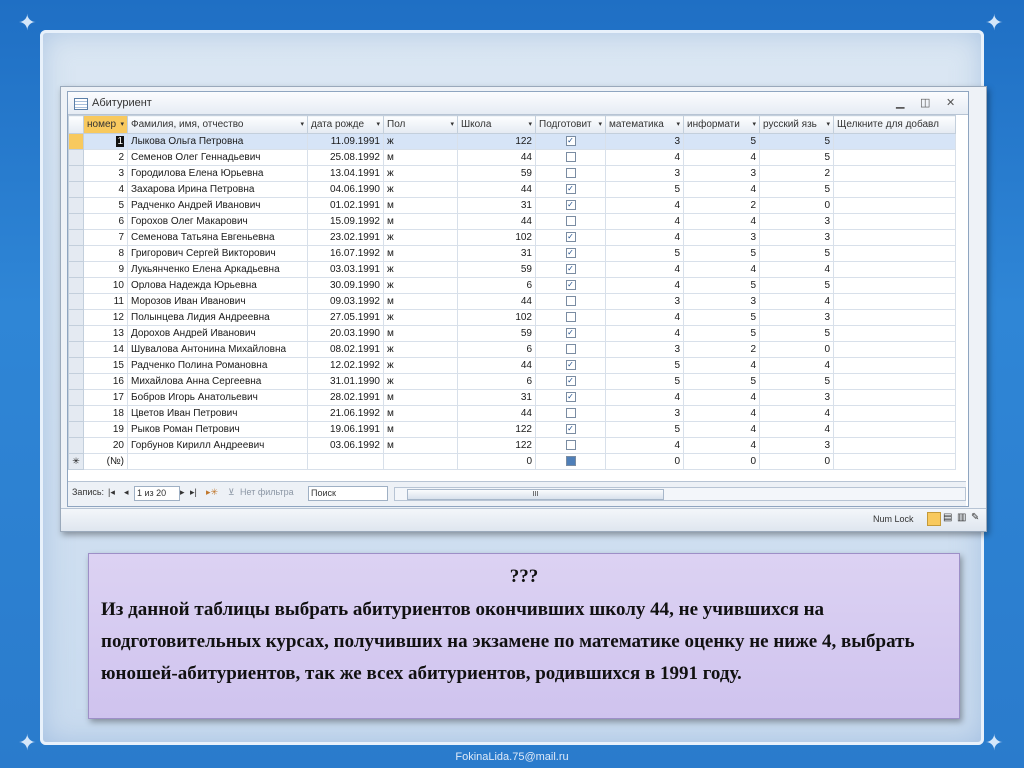  Describe the element at coordinates (217, 461) in the screenshot. I see `cell-fio` at that location.